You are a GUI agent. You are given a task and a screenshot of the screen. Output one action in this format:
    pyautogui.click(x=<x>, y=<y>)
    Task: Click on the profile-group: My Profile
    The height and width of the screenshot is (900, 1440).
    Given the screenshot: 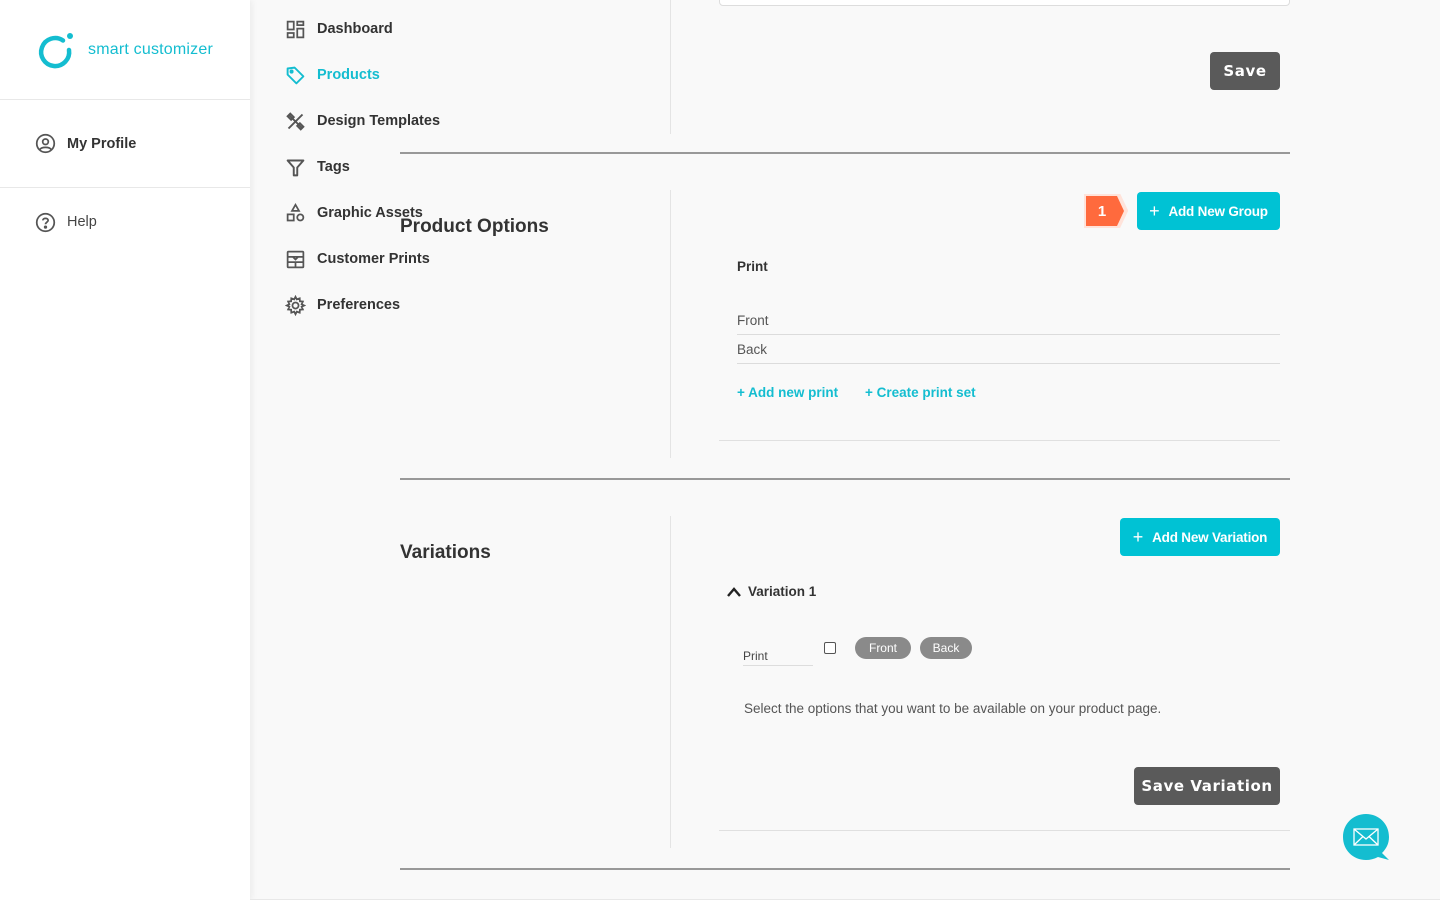 What is the action you would take?
    pyautogui.click(x=125, y=144)
    